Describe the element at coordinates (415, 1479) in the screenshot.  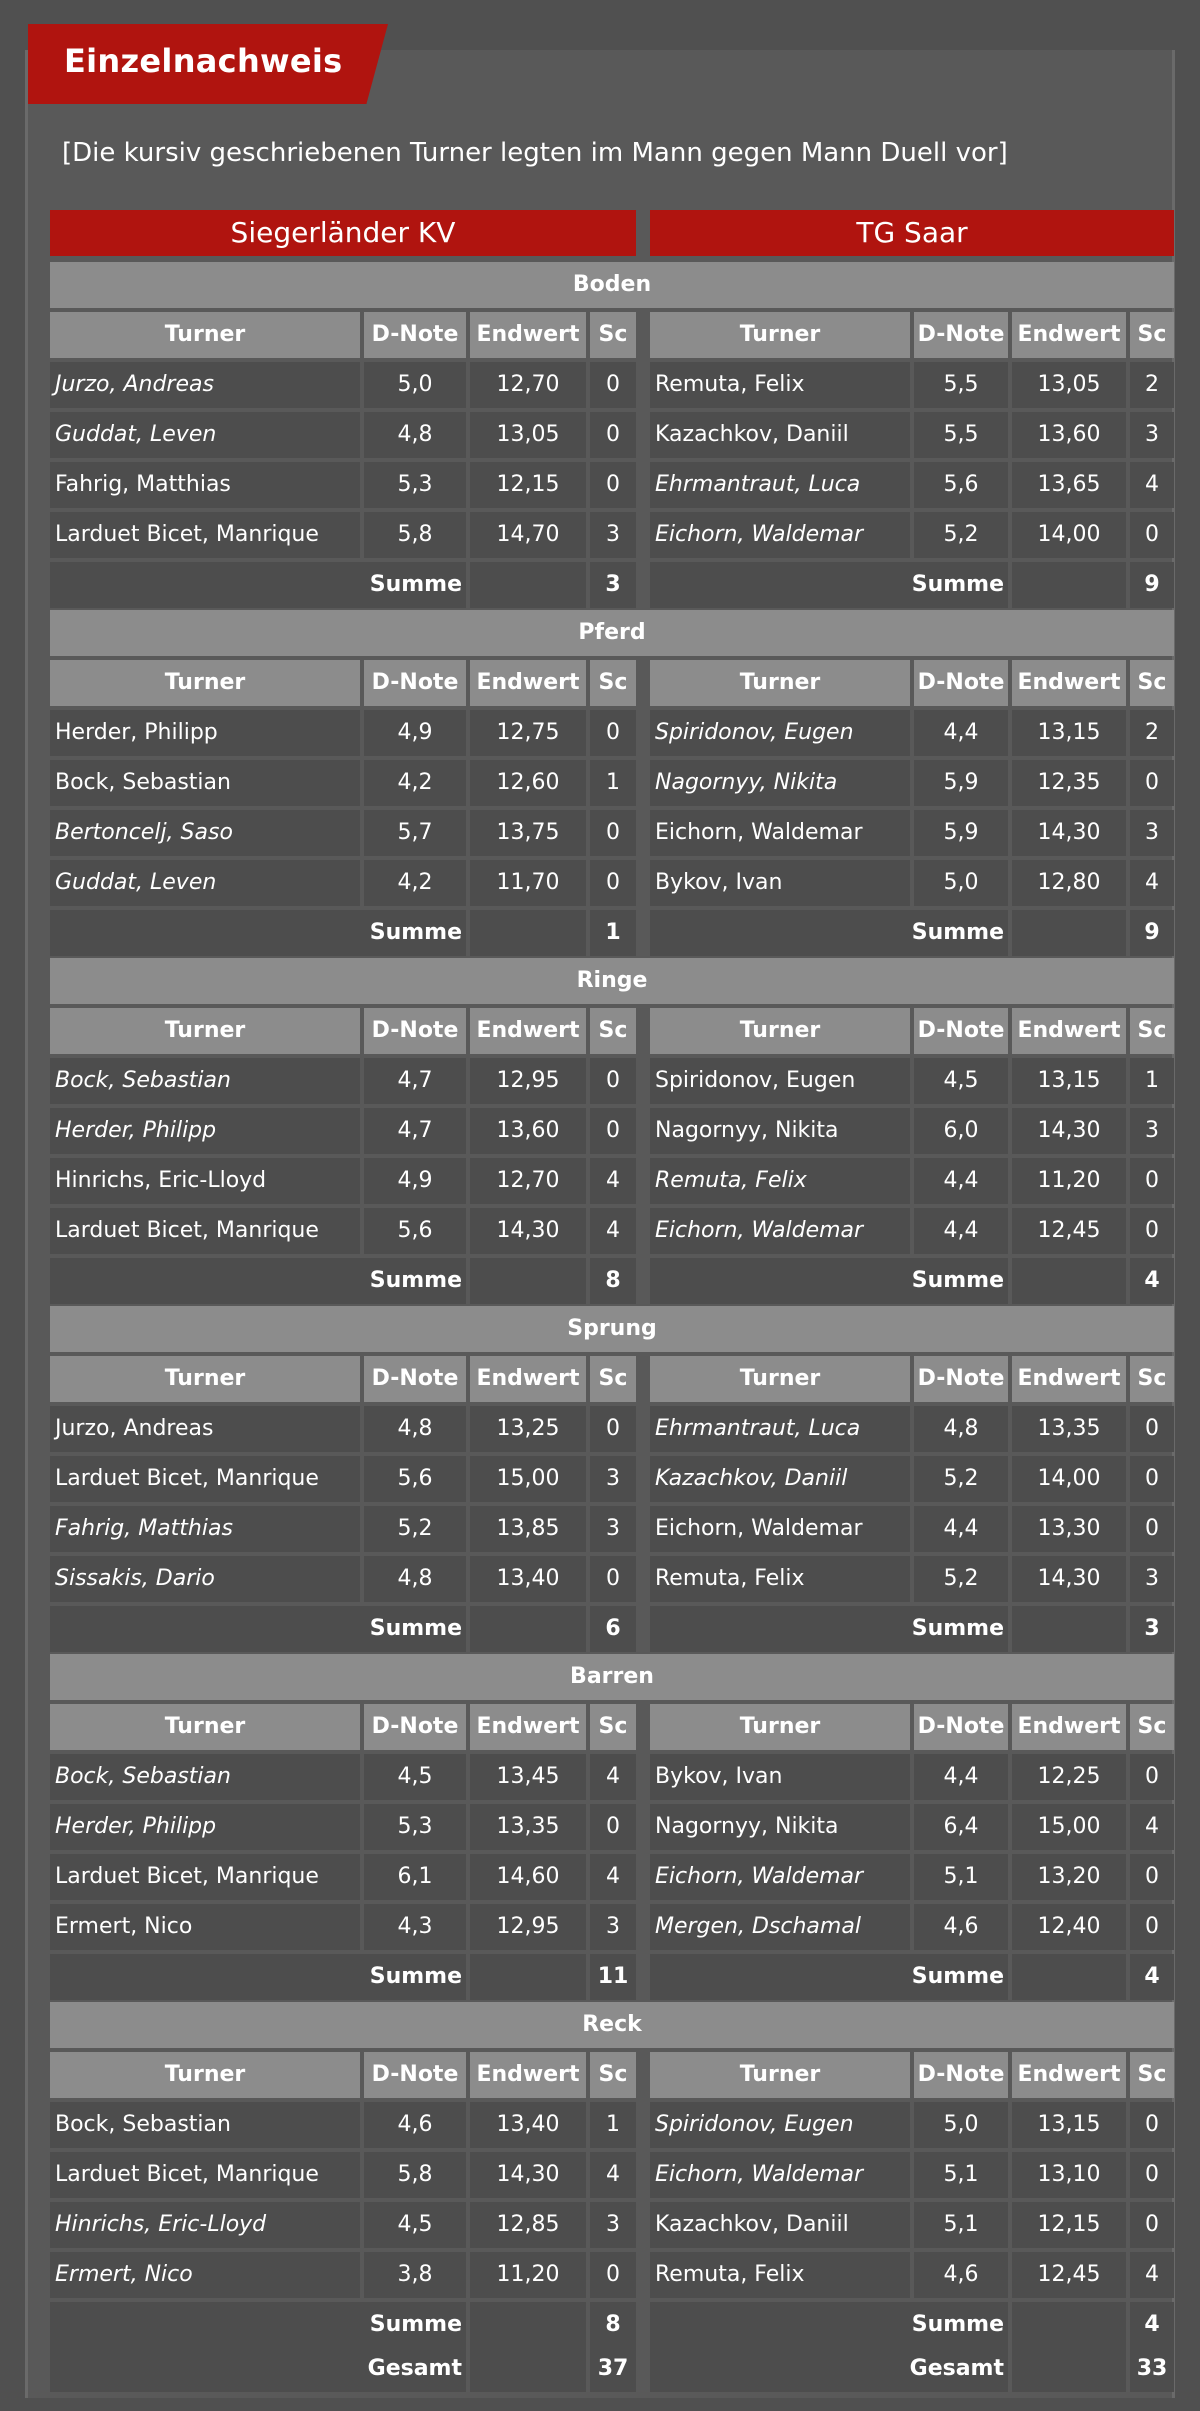
I see `d-note-value: 5,6` at that location.